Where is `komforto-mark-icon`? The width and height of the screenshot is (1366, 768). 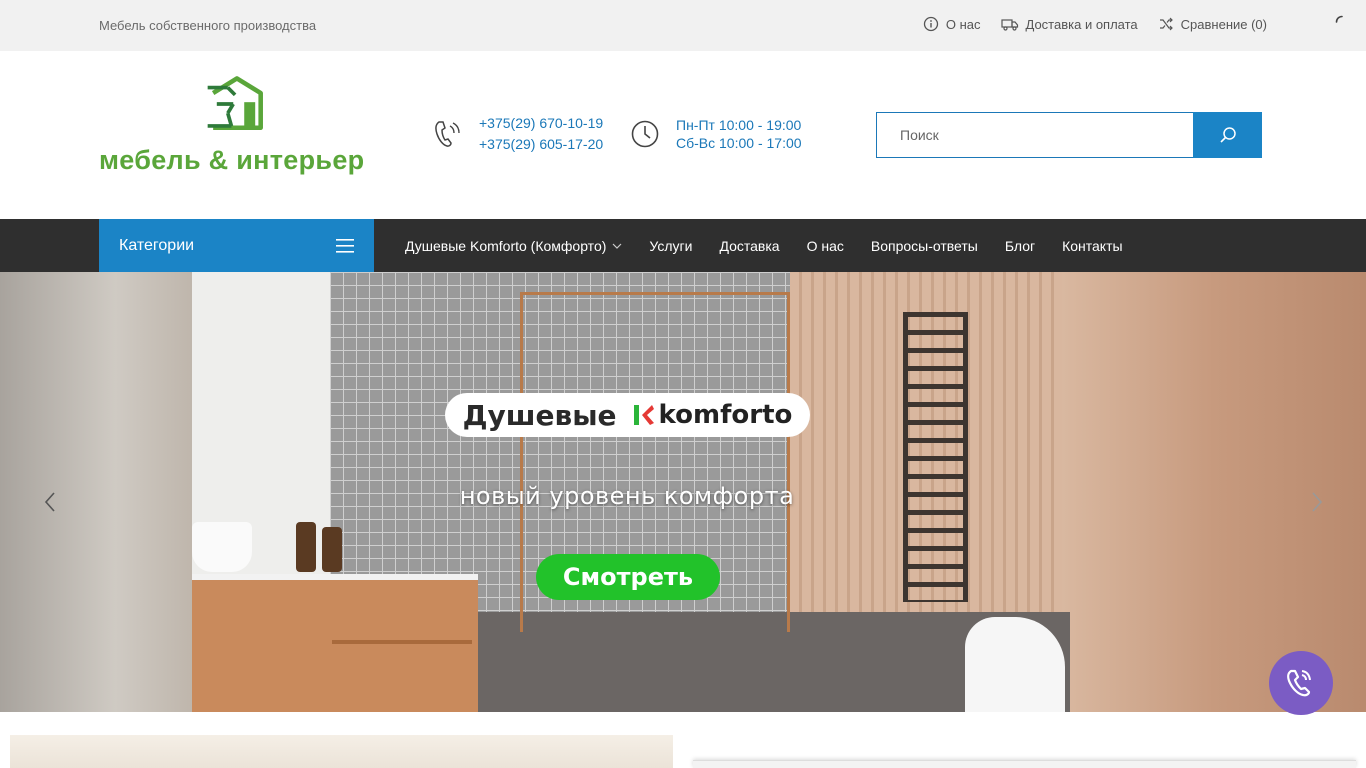
komforto-mark-icon is located at coordinates (643, 415).